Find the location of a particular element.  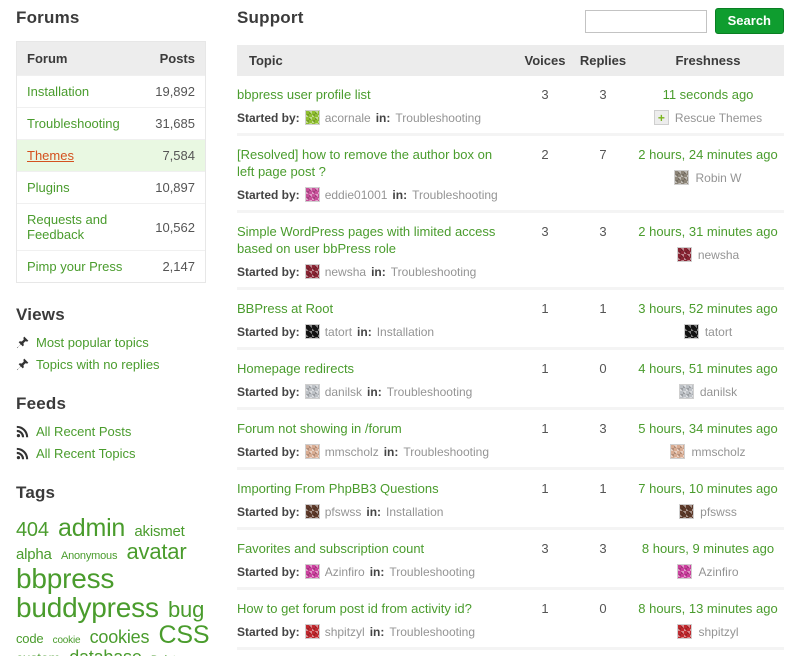

view-item-link: Most popular topics is located at coordinates (92, 342).